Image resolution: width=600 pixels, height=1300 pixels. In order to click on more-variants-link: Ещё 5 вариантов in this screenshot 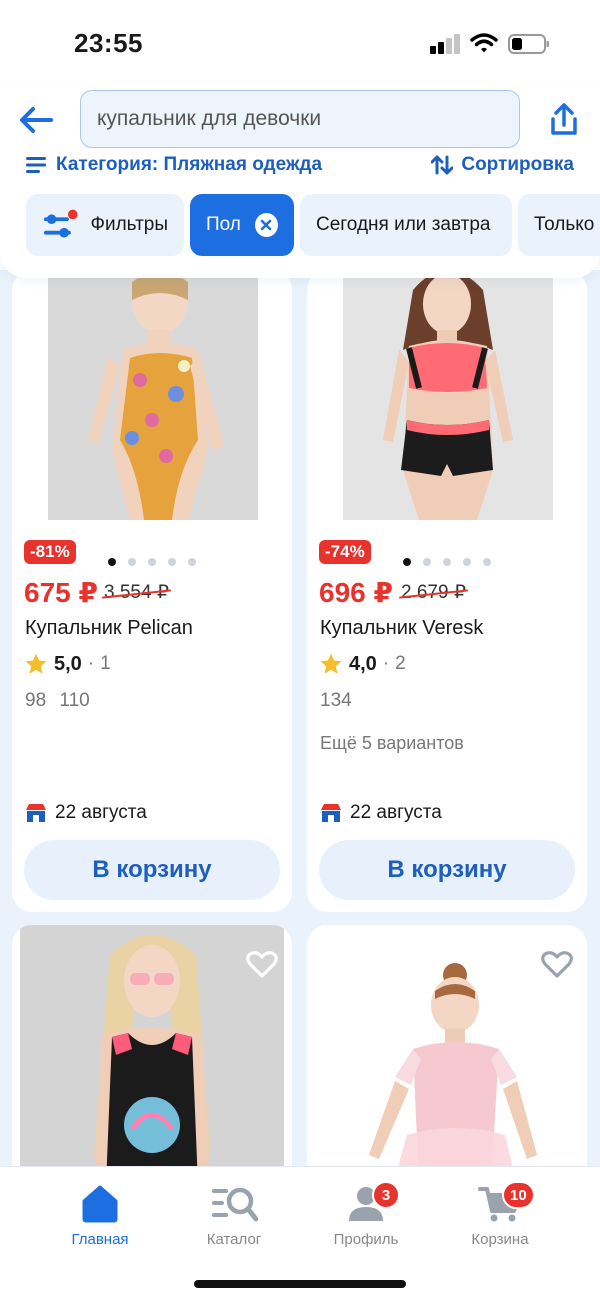, I will do `click(392, 743)`.